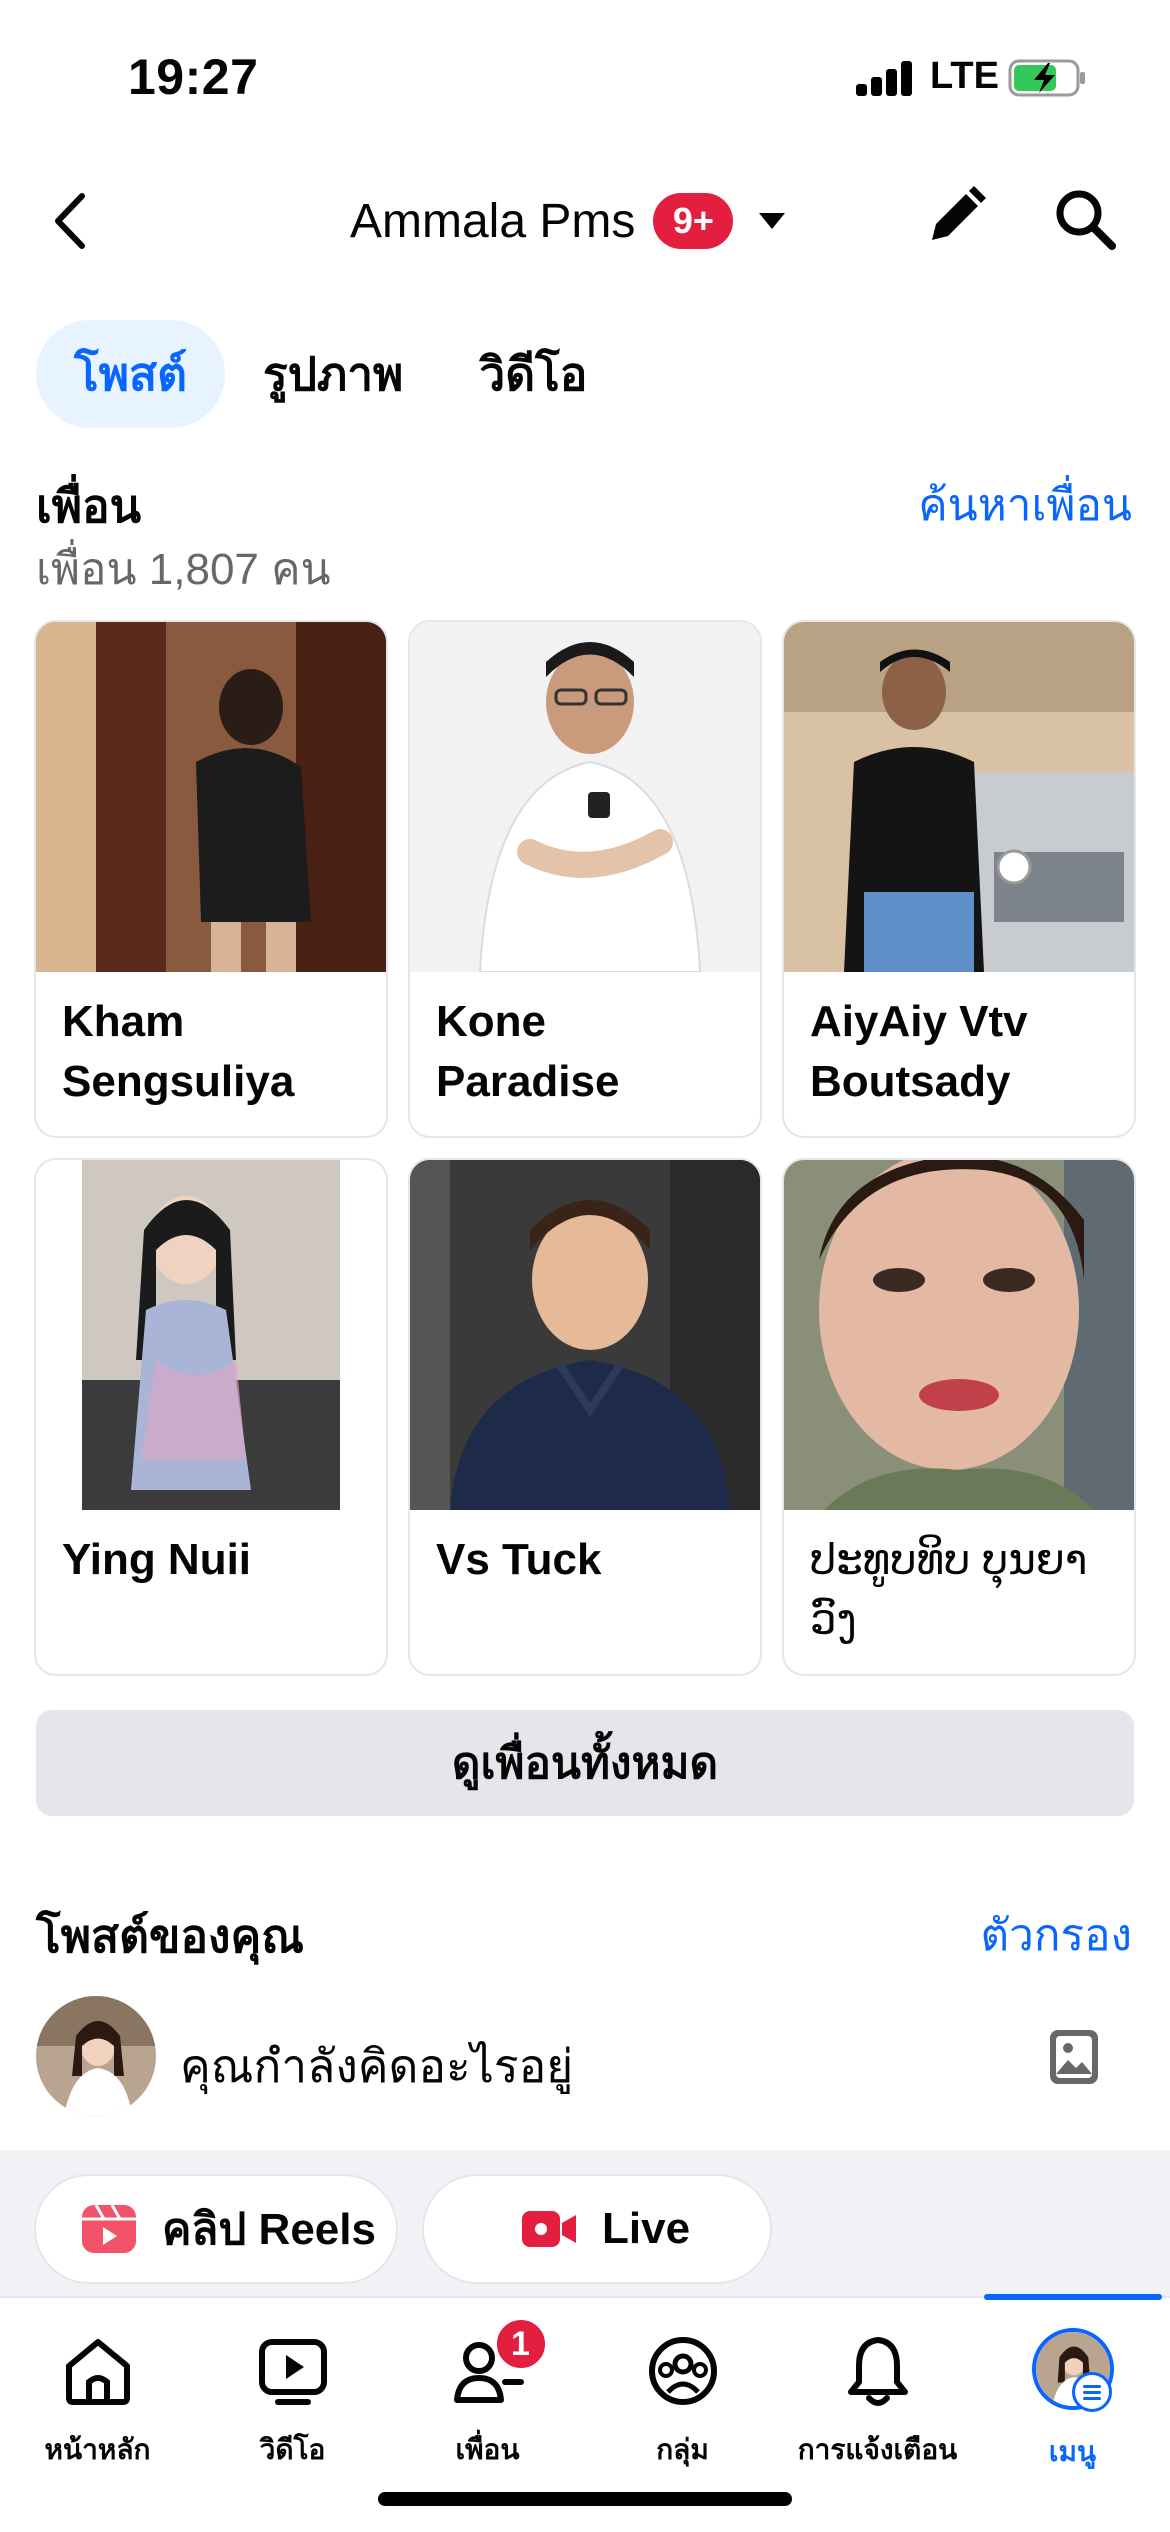 The image size is (1170, 2532). Describe the element at coordinates (183, 569) in the screenshot. I see `friends-count: เพื่อน 1,807 คน` at that location.